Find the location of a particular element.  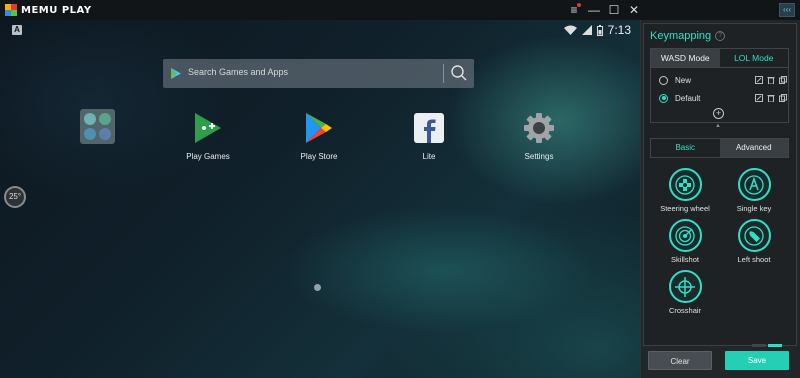

app-label: Play Games is located at coordinates (208, 156).